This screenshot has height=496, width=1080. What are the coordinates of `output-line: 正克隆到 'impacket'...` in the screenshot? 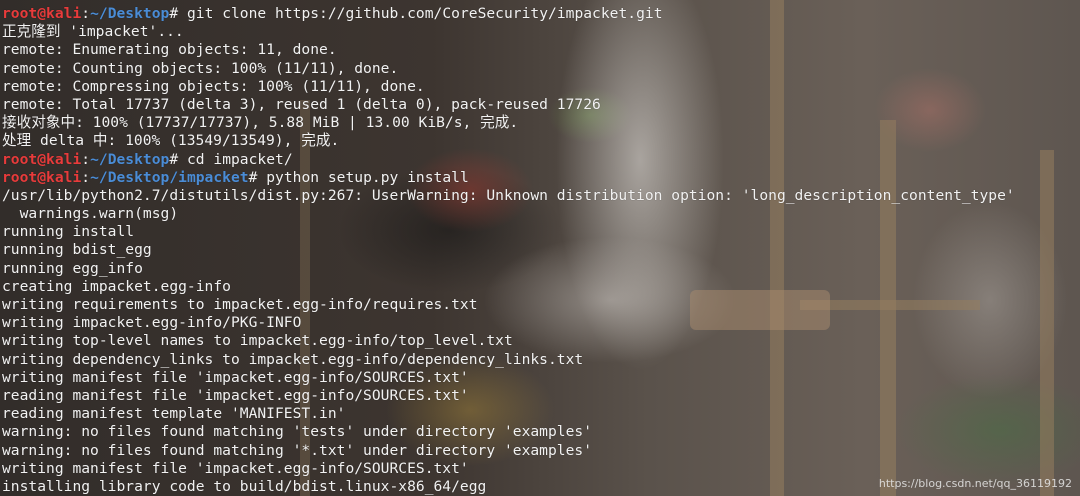 It's located at (93, 32).